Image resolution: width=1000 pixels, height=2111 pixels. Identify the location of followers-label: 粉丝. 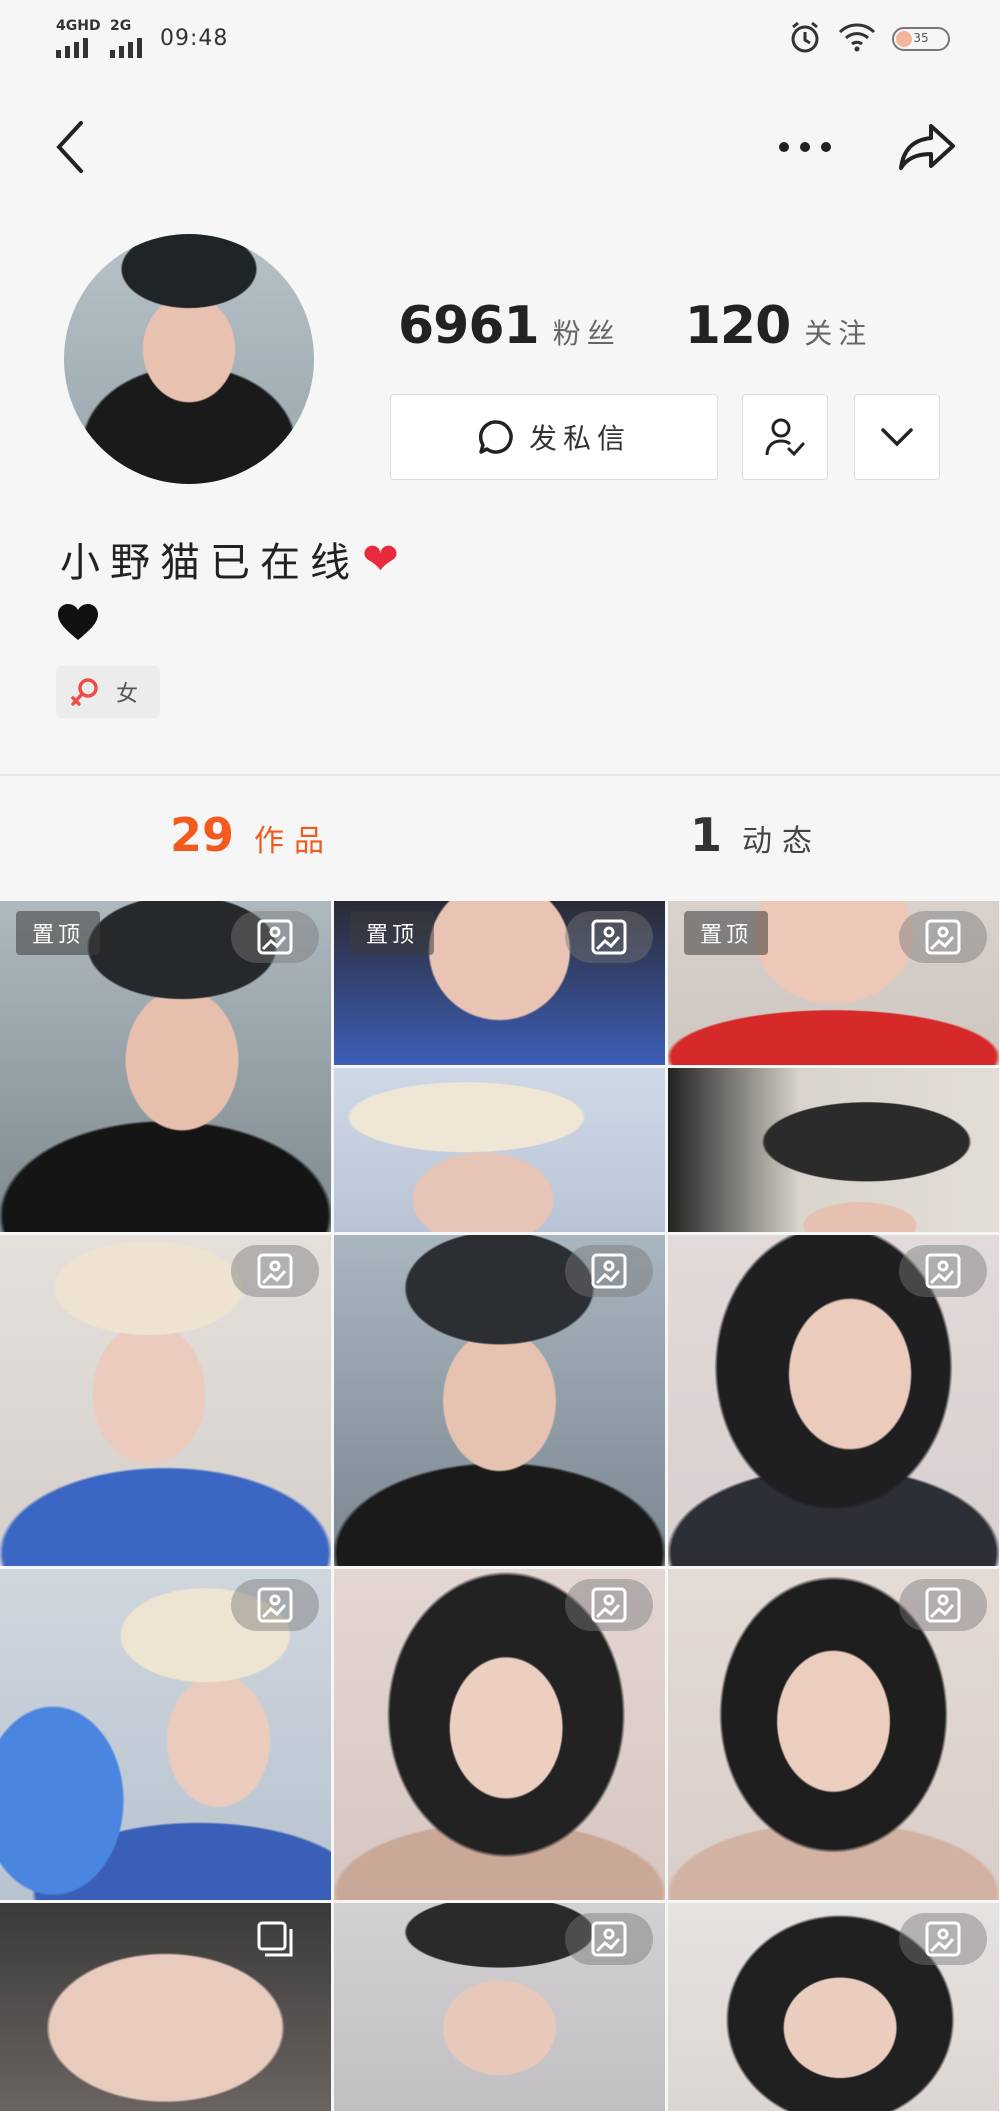
(587, 332).